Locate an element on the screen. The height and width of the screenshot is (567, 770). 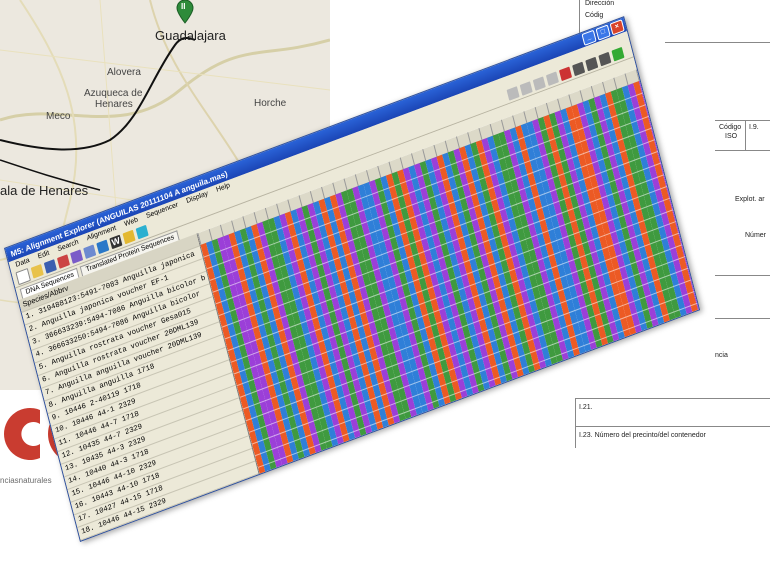
open-folder-icon is located at coordinates (37, 271).